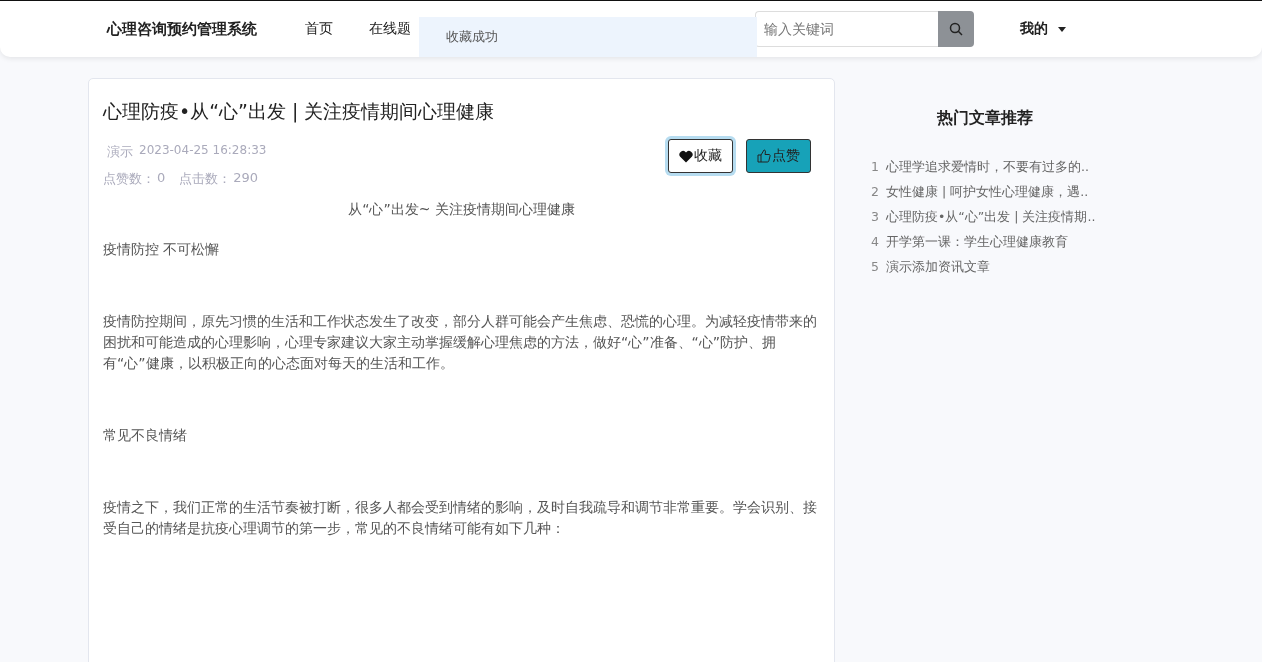 This screenshot has width=1262, height=662. What do you see at coordinates (987, 167) in the screenshot?
I see `article-link: 心理学追求爱情时，不要有过多的..` at bounding box center [987, 167].